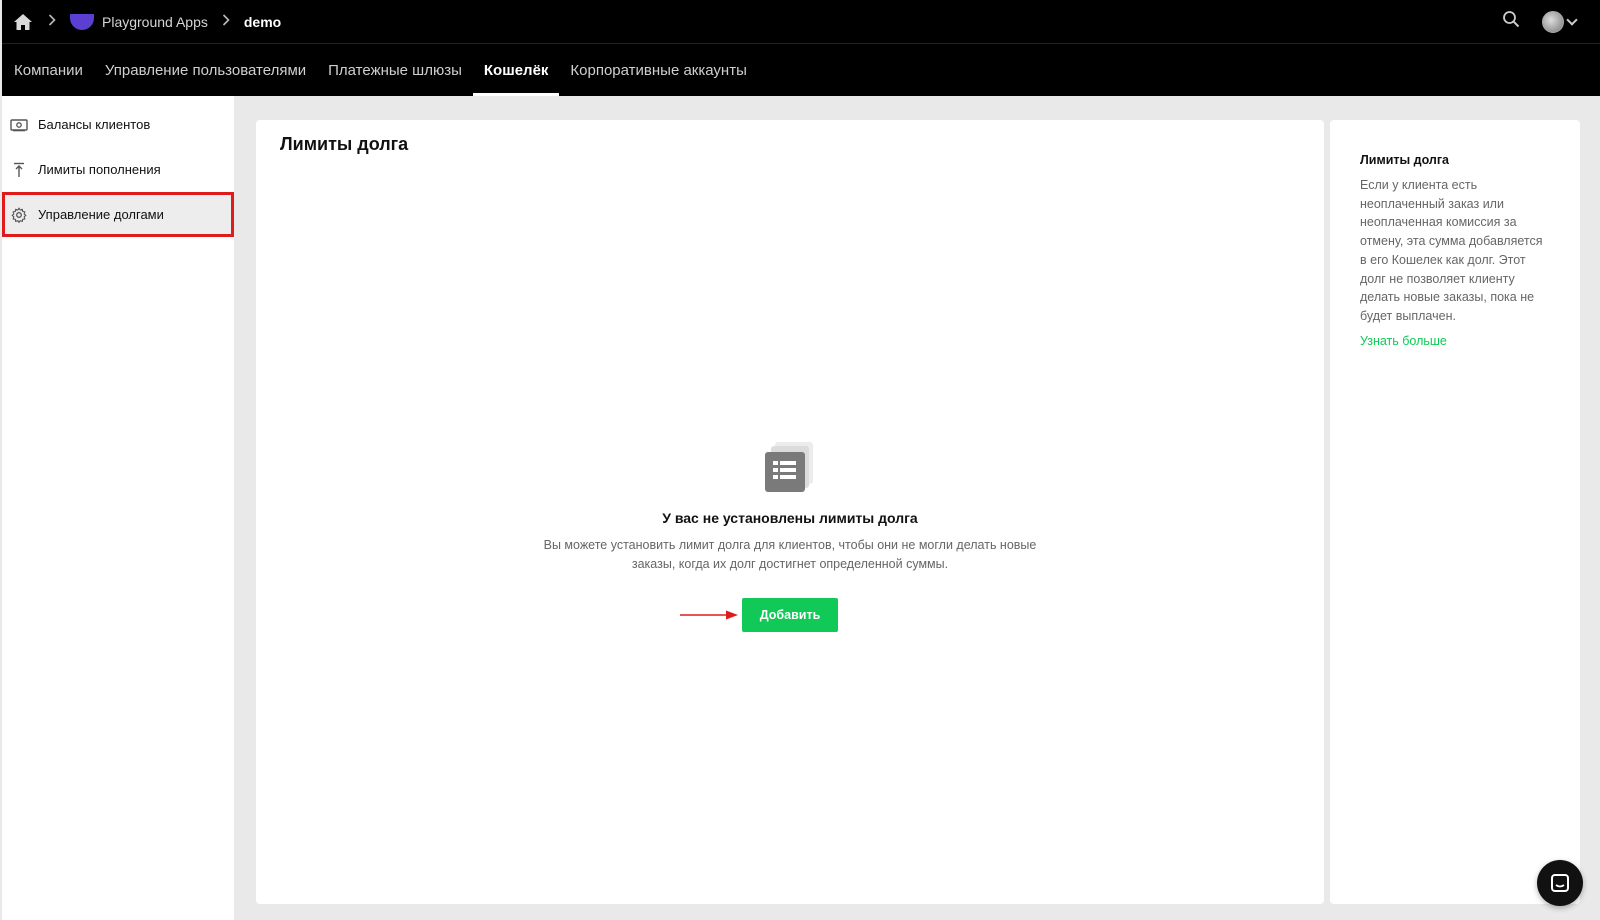 The image size is (1600, 920). What do you see at coordinates (205, 70) in the screenshot?
I see `tab-user-management: Управление пользователями` at bounding box center [205, 70].